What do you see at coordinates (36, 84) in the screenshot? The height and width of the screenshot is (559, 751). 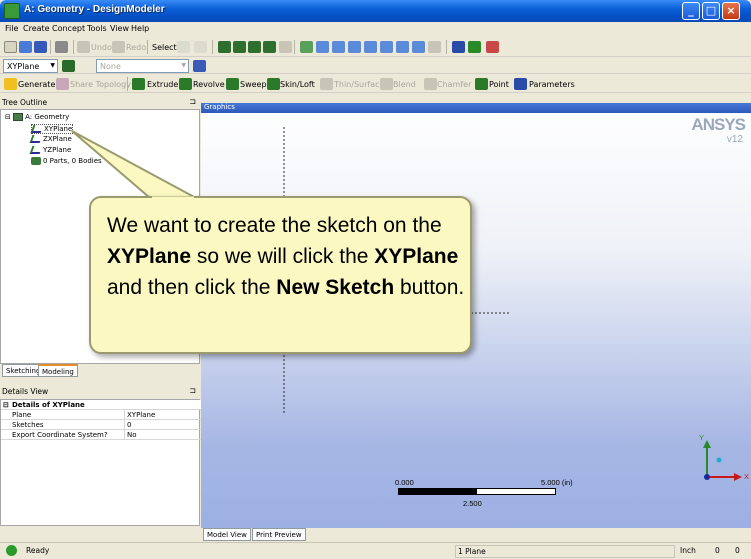 I see `generate-button: Generate` at bounding box center [36, 84].